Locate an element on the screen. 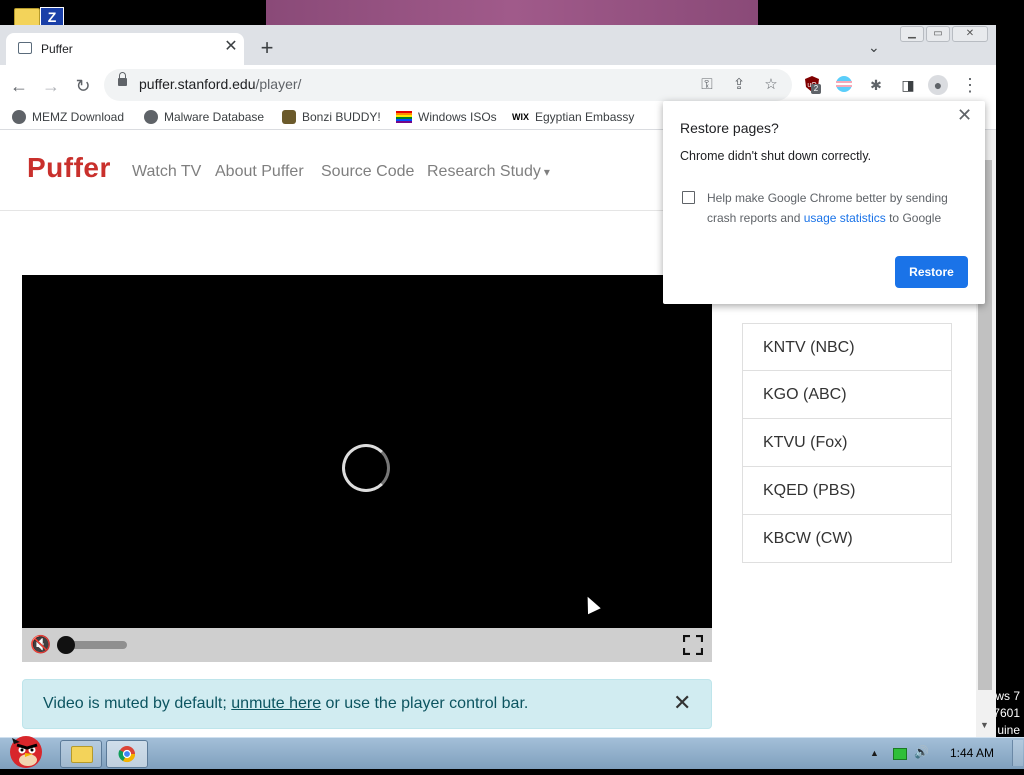 The image size is (1024, 775). puffer-logo: Puffer is located at coordinates (69, 168).